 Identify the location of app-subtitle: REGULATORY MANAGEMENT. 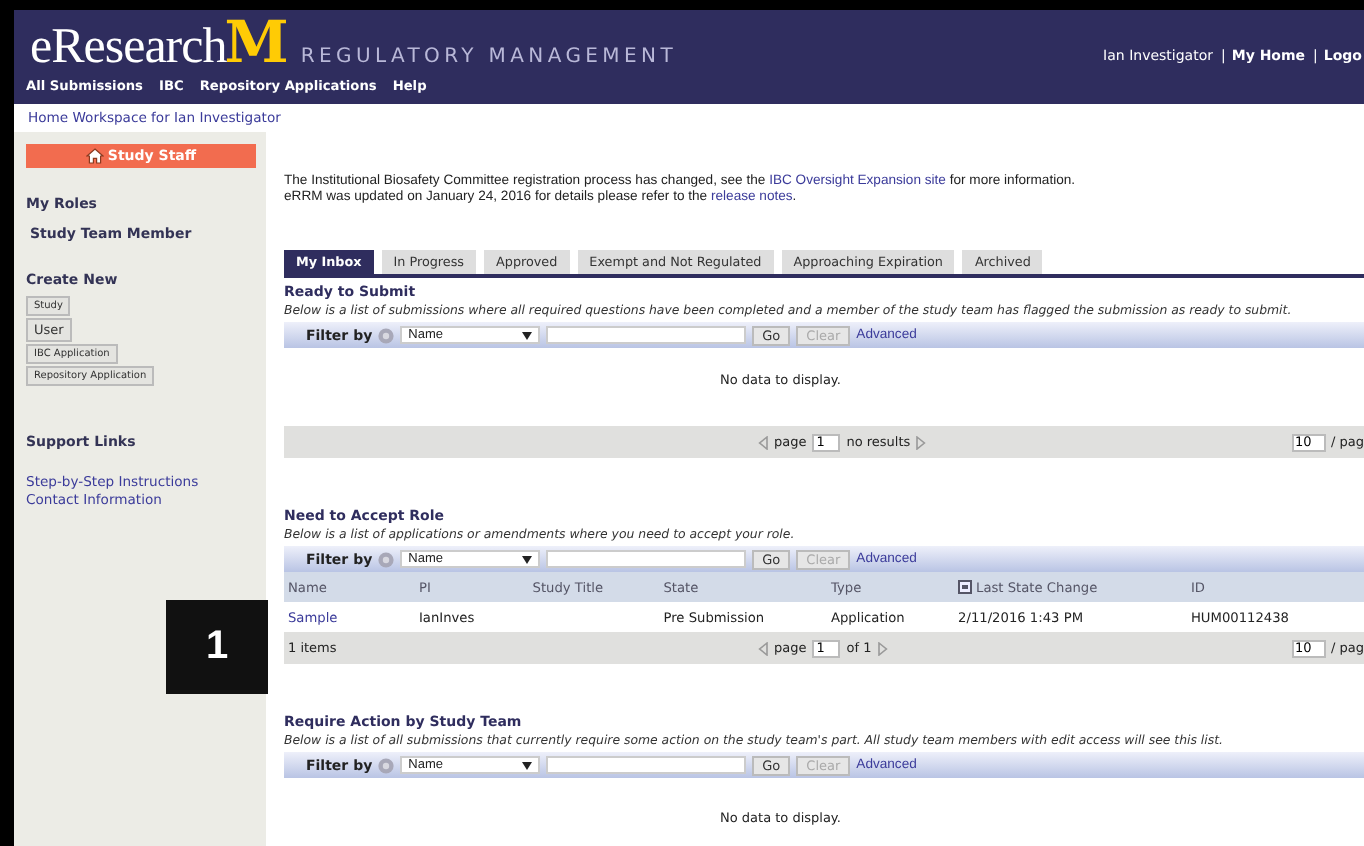
(489, 57).